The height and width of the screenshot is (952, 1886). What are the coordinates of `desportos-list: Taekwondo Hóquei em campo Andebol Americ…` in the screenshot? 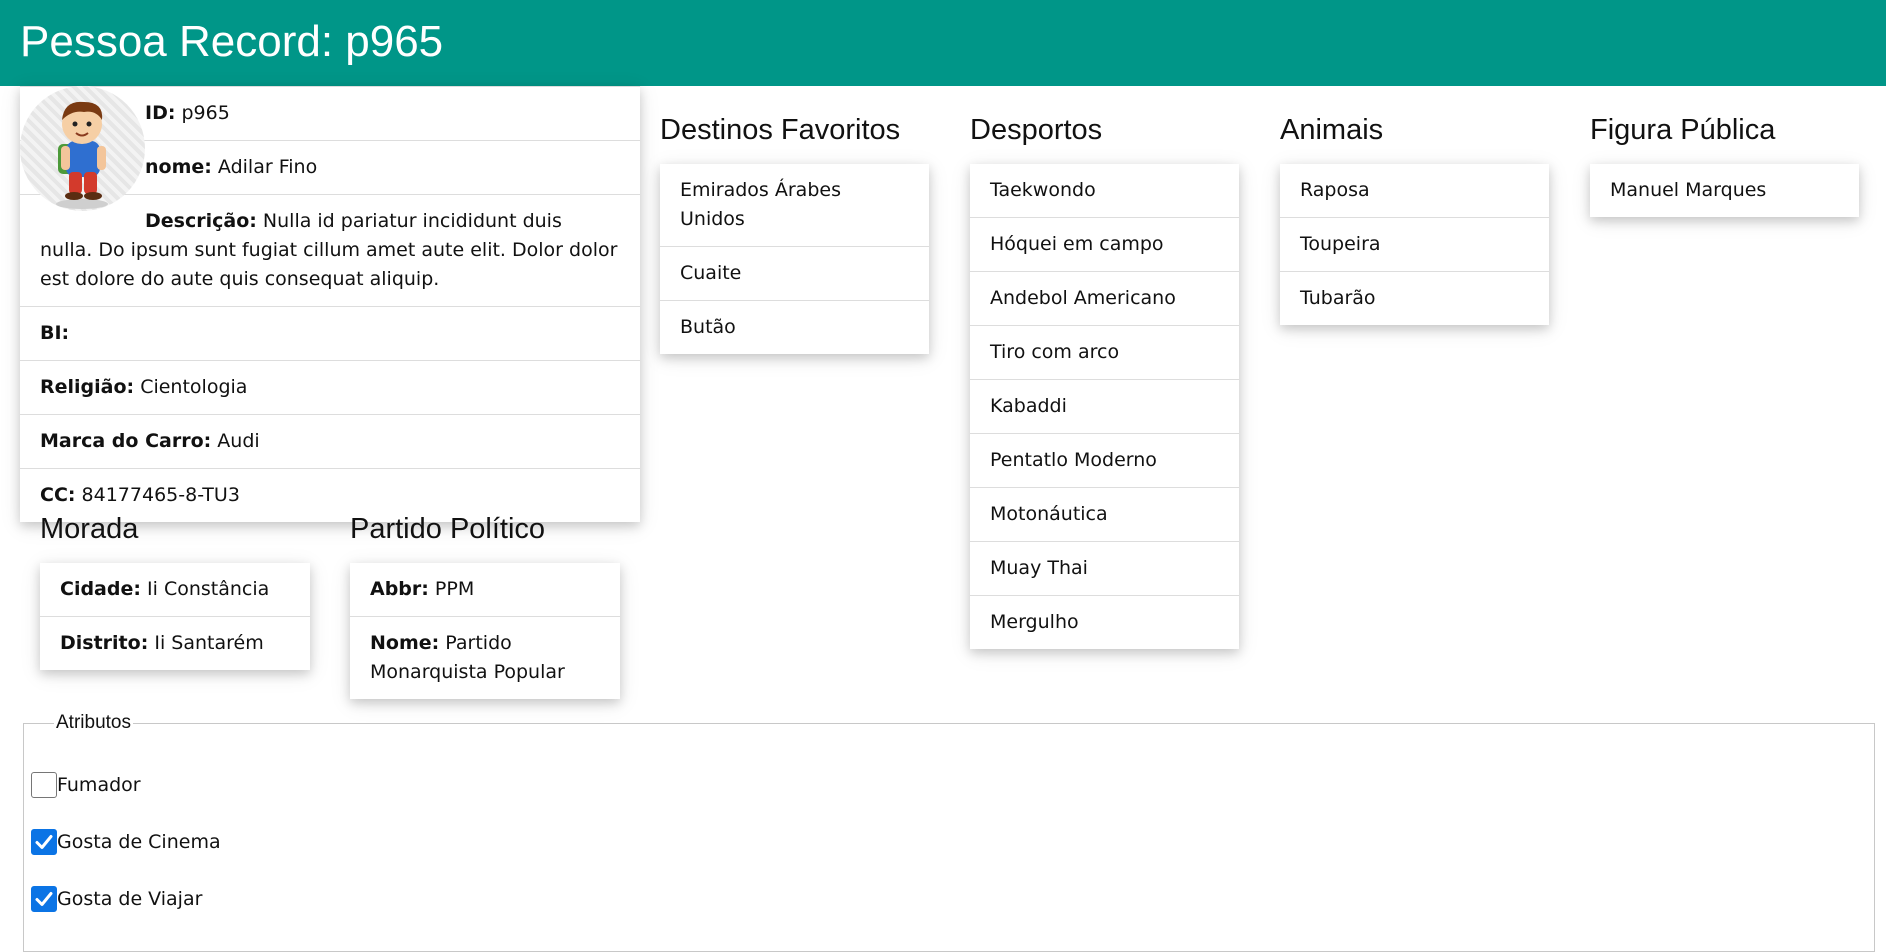 It's located at (1104, 406).